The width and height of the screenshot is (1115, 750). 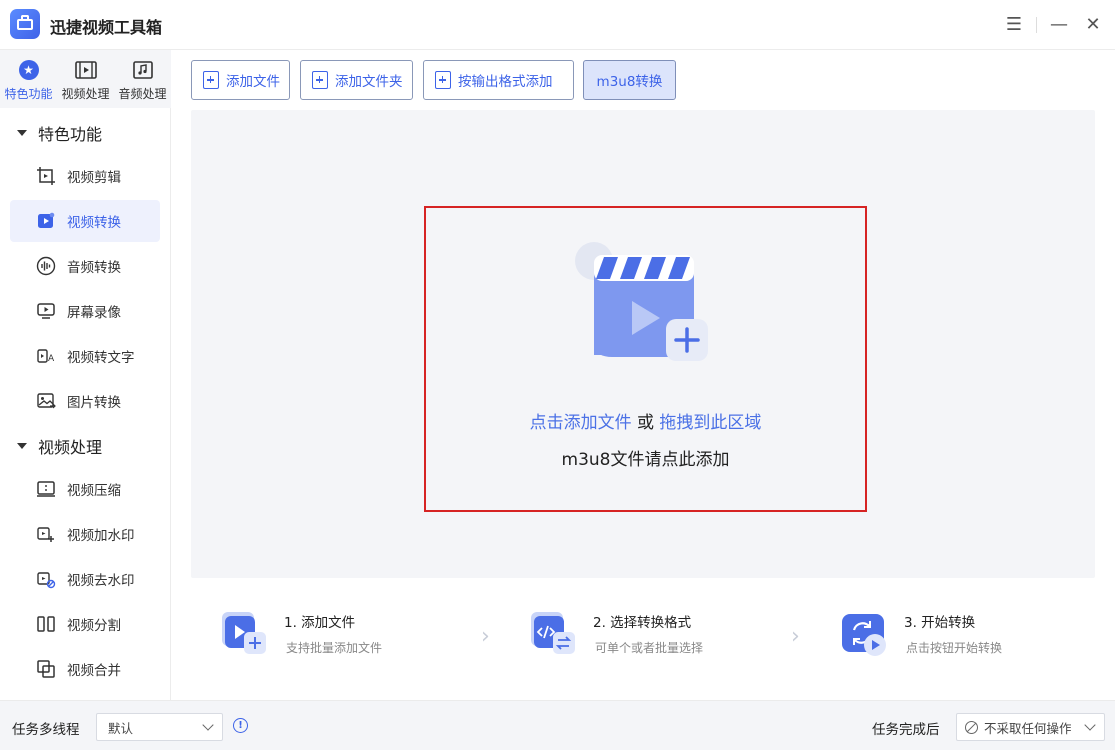 I want to click on minimize-icon: —, so click(x=1059, y=24).